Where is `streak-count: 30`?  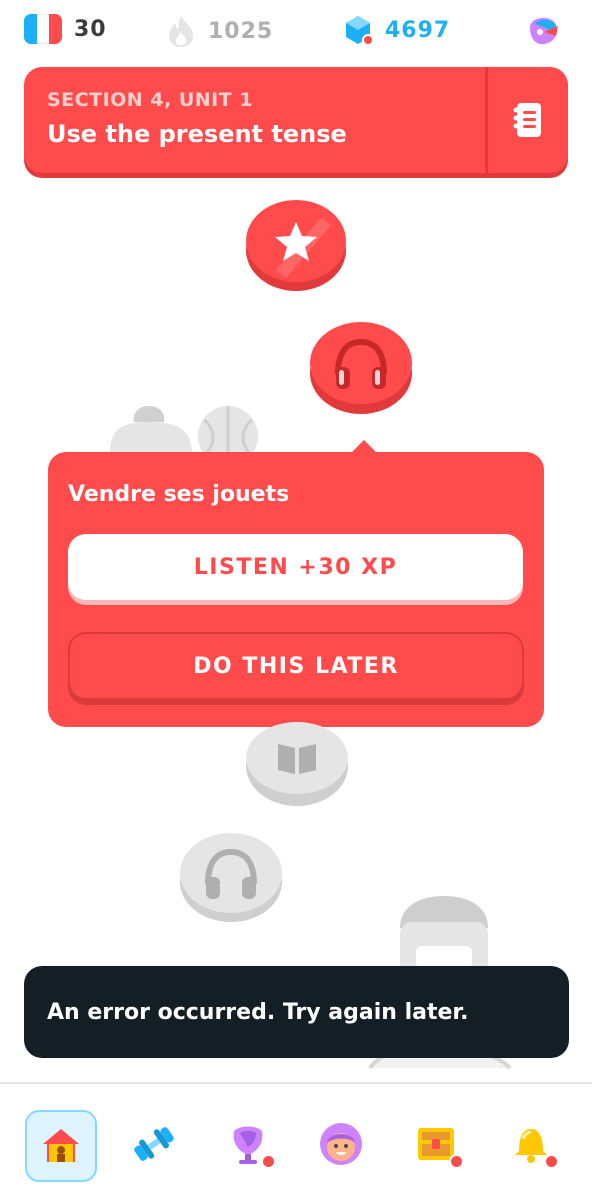
streak-count: 30 is located at coordinates (90, 29).